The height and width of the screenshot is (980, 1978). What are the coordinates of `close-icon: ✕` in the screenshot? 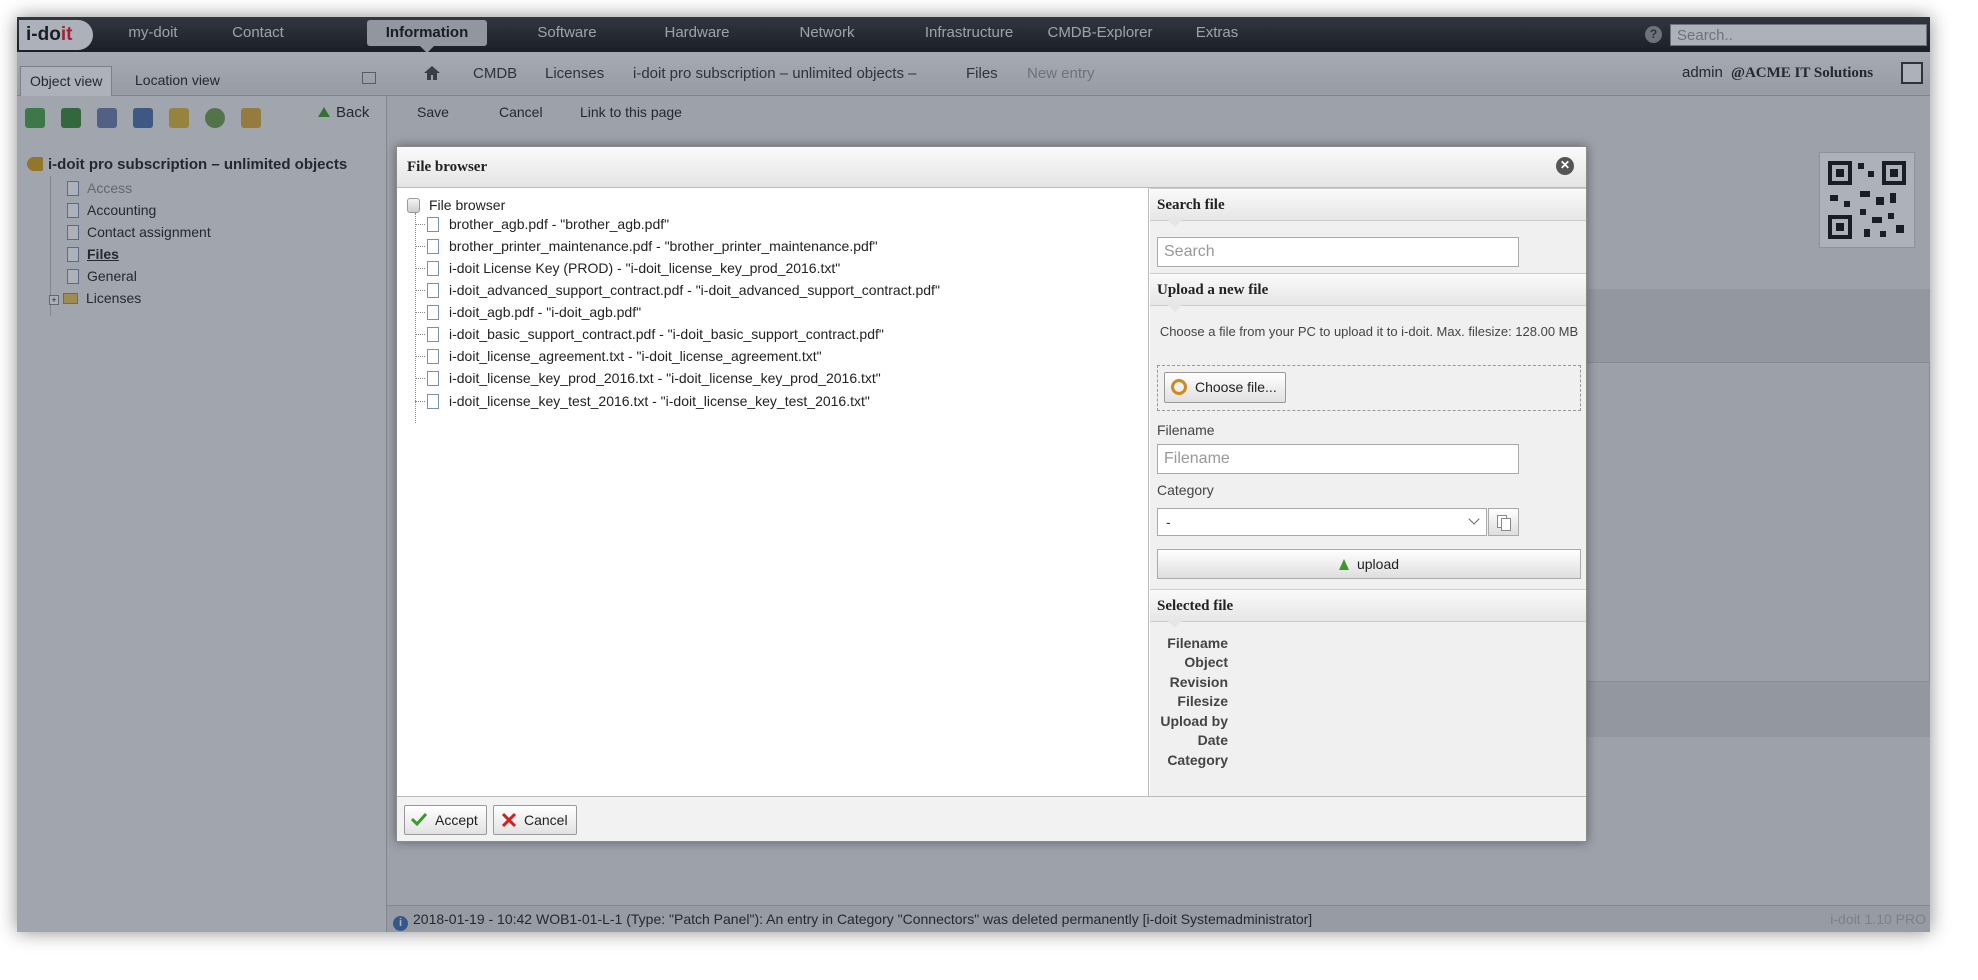 It's located at (1565, 166).